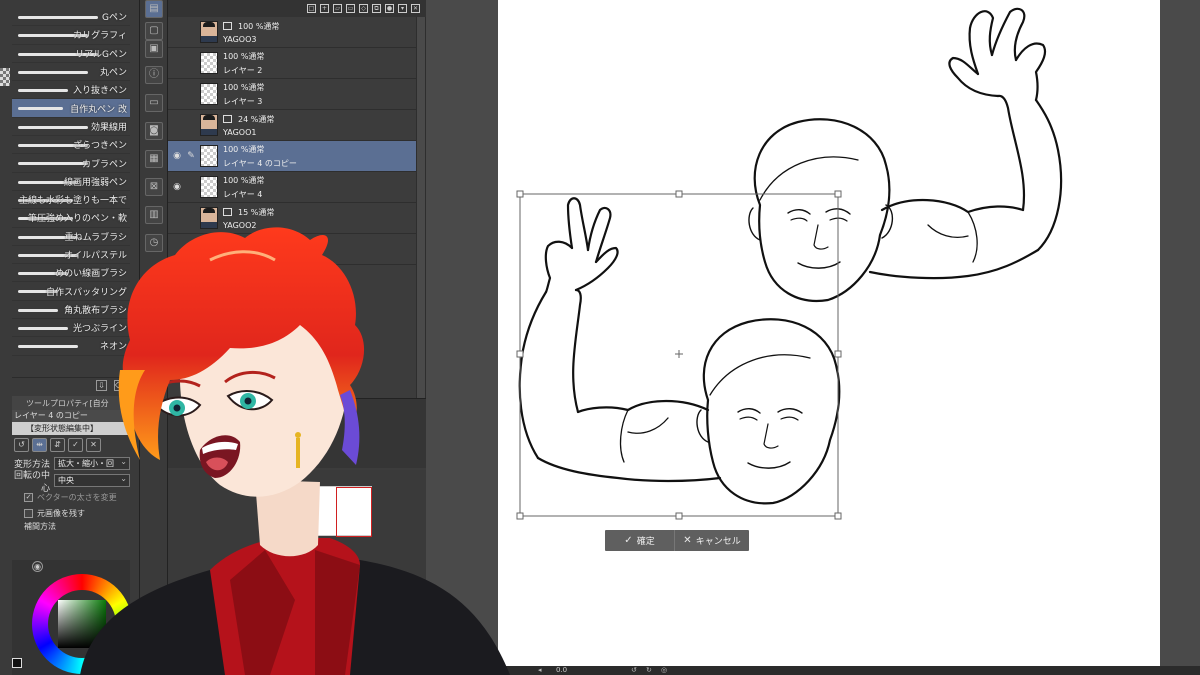  Describe the element at coordinates (40, 526) in the screenshot. I see `interpolation-label: 補間方法` at that location.